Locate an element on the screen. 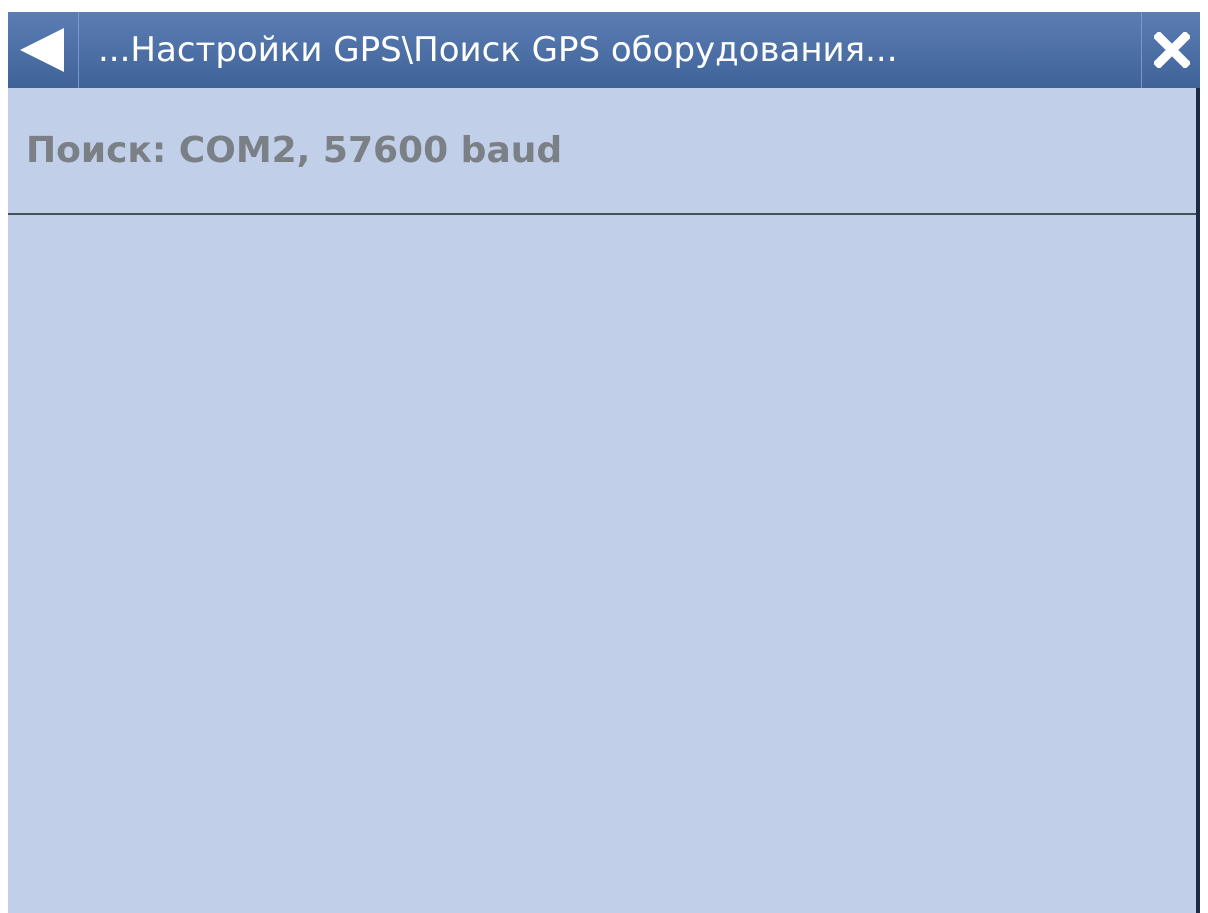  scrollbar is located at coordinates (1198, 500).